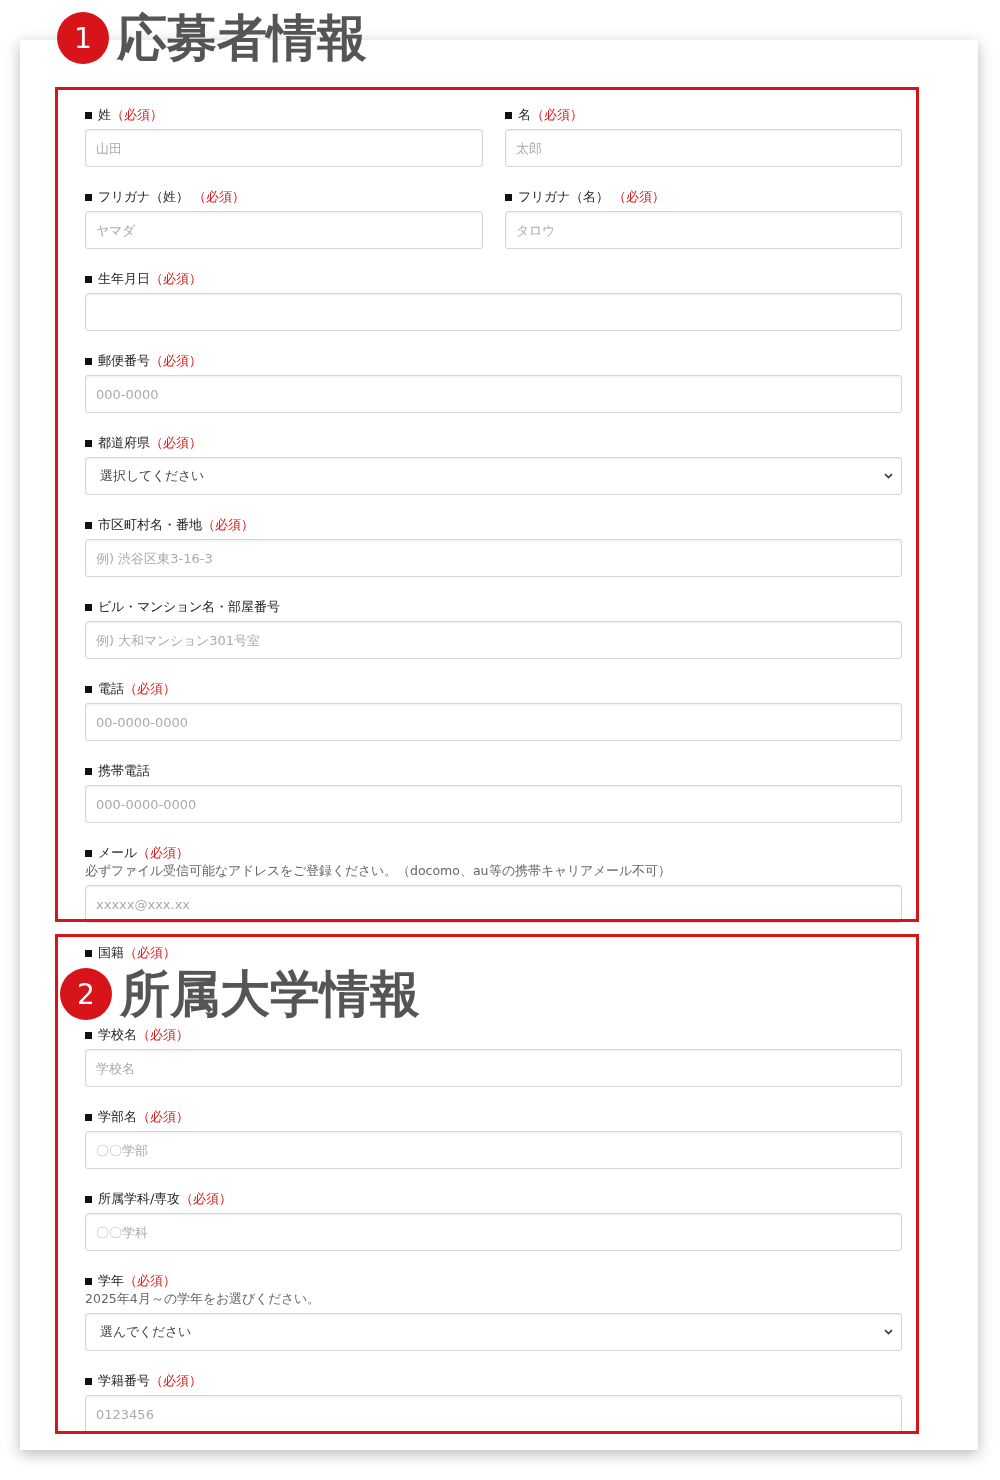 This screenshot has height=1480, width=1000. What do you see at coordinates (143, 853) in the screenshot?
I see `field-label: メール（必須）` at bounding box center [143, 853].